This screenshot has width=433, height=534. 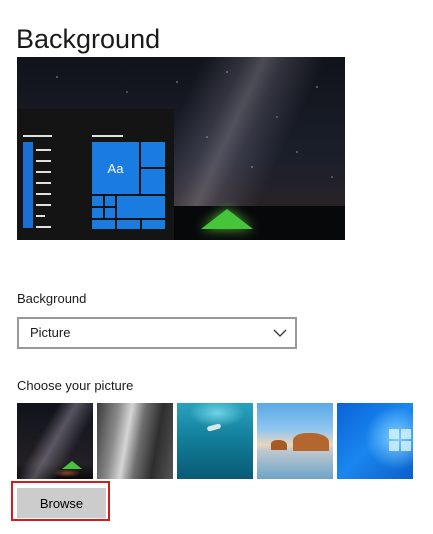 What do you see at coordinates (28, 185) in the screenshot?
I see `start-menu-rail` at bounding box center [28, 185].